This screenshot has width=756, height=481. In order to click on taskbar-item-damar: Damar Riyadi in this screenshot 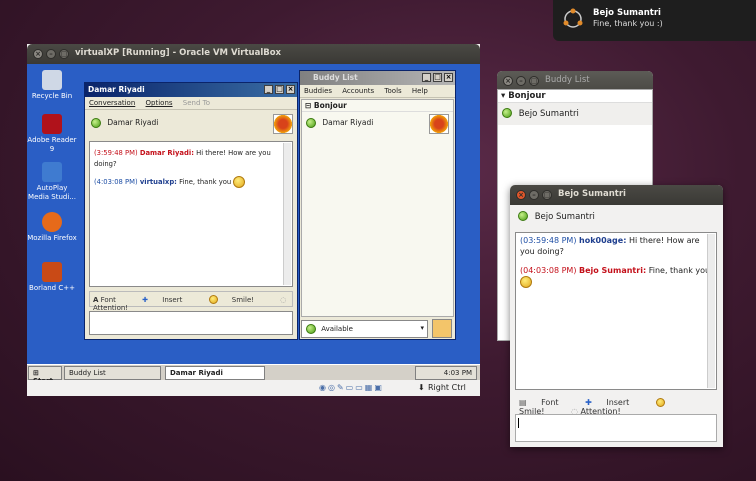, I will do `click(215, 373)`.